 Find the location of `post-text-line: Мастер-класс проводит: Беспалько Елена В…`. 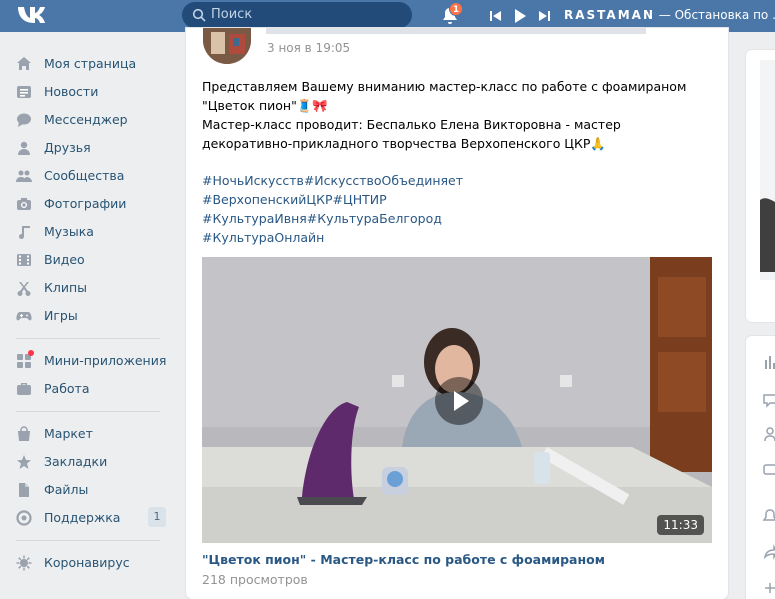

post-text-line: Мастер-класс проводит: Беспалько Елена В… is located at coordinates (411, 134).